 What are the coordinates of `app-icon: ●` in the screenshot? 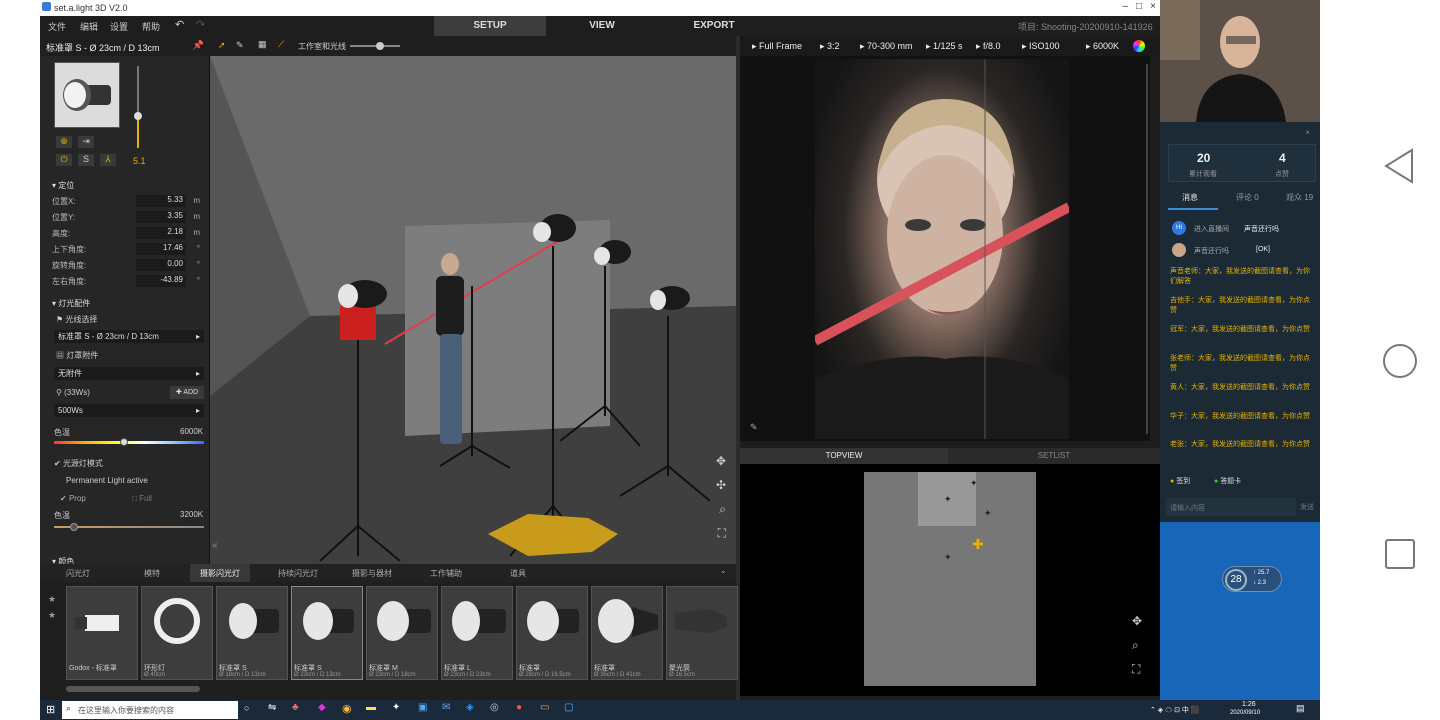 It's located at (519, 707).